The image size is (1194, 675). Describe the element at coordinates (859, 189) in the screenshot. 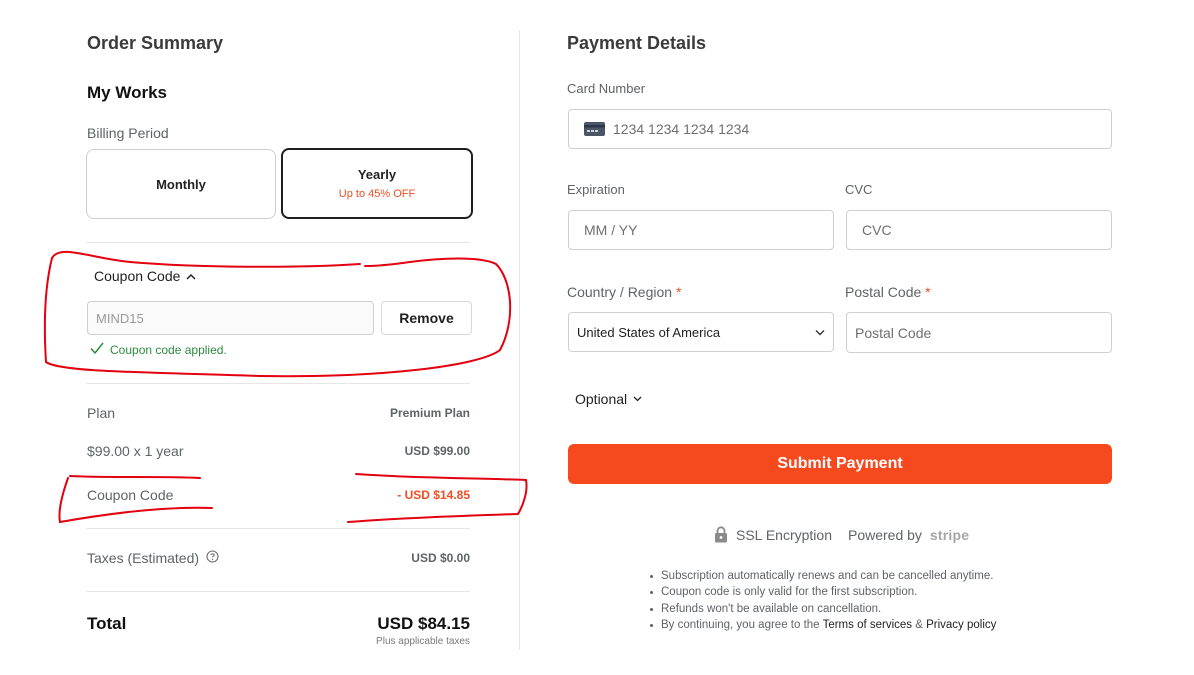

I see `cvc-label: CVC` at that location.